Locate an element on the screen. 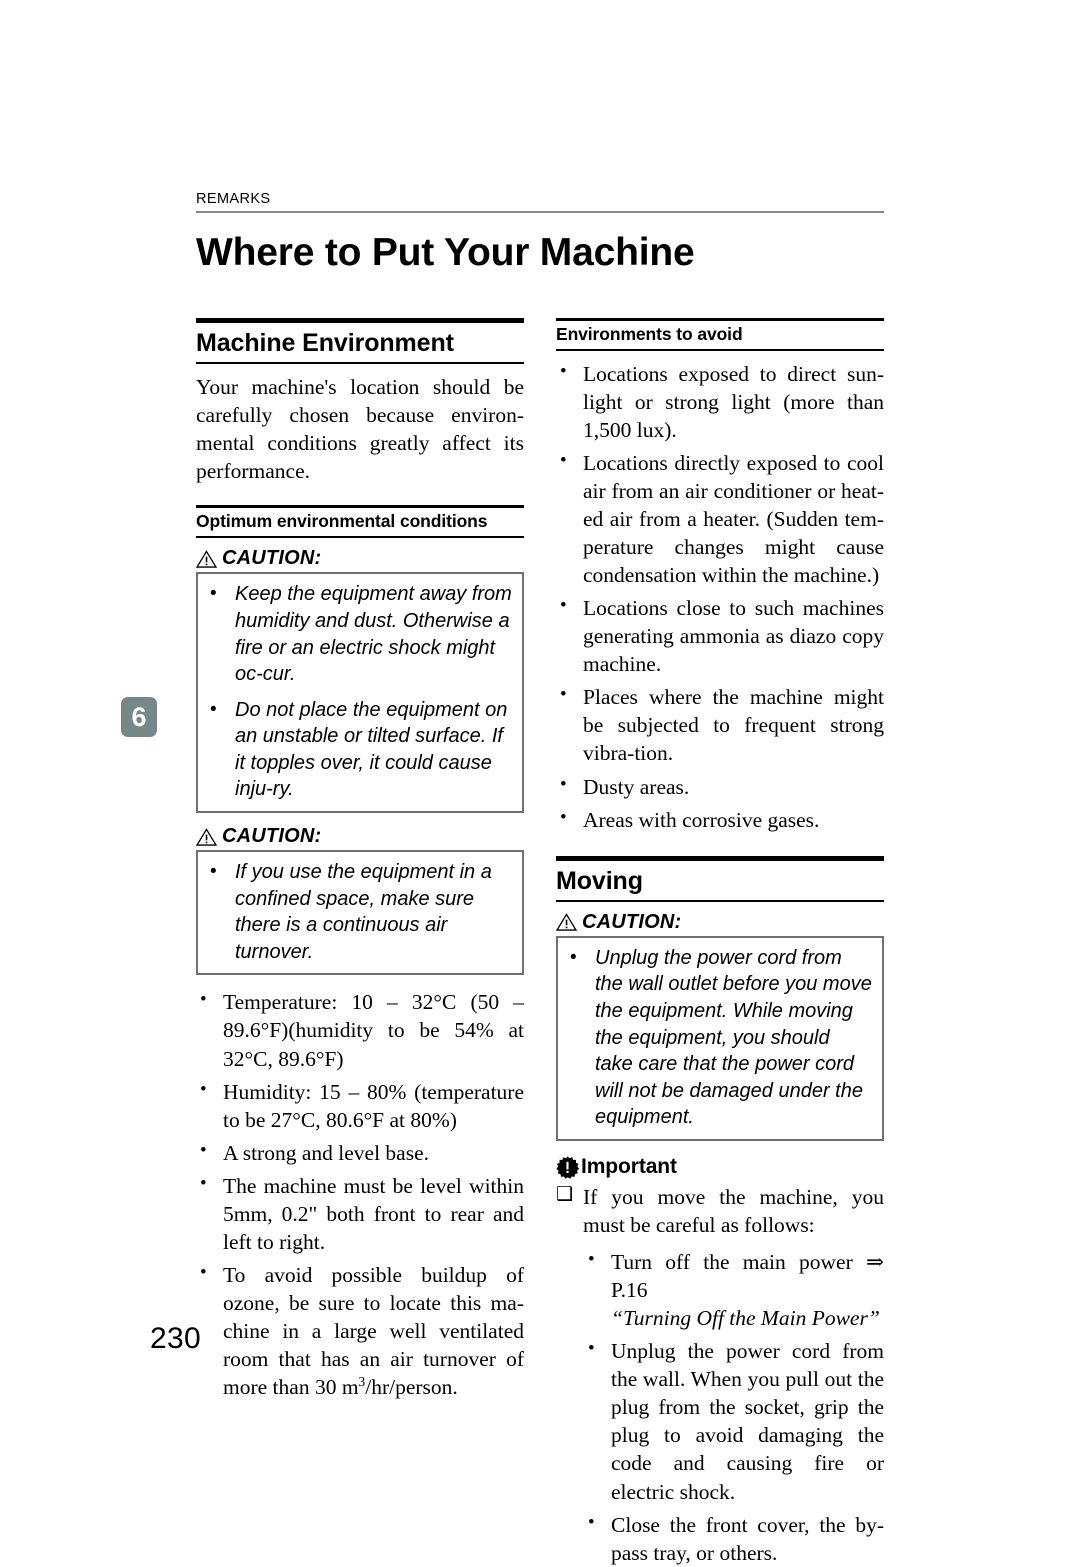 This screenshot has width=1080, height=1567. caution-label-text-2: CAUTION: is located at coordinates (272, 836).